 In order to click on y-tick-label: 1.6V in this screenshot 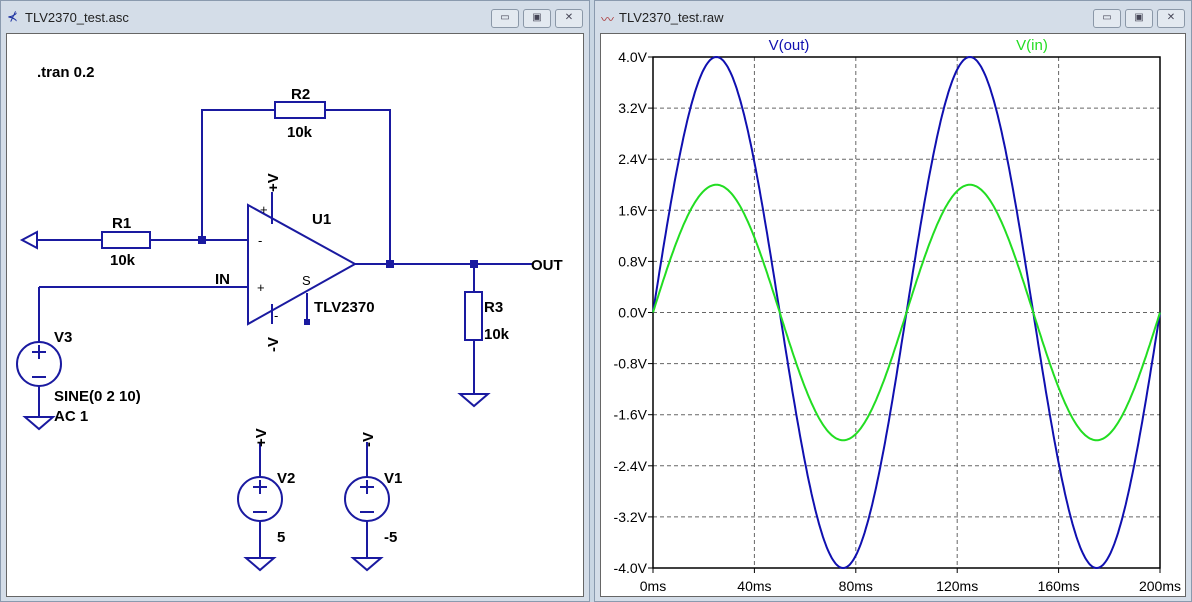, I will do `click(632, 210)`.